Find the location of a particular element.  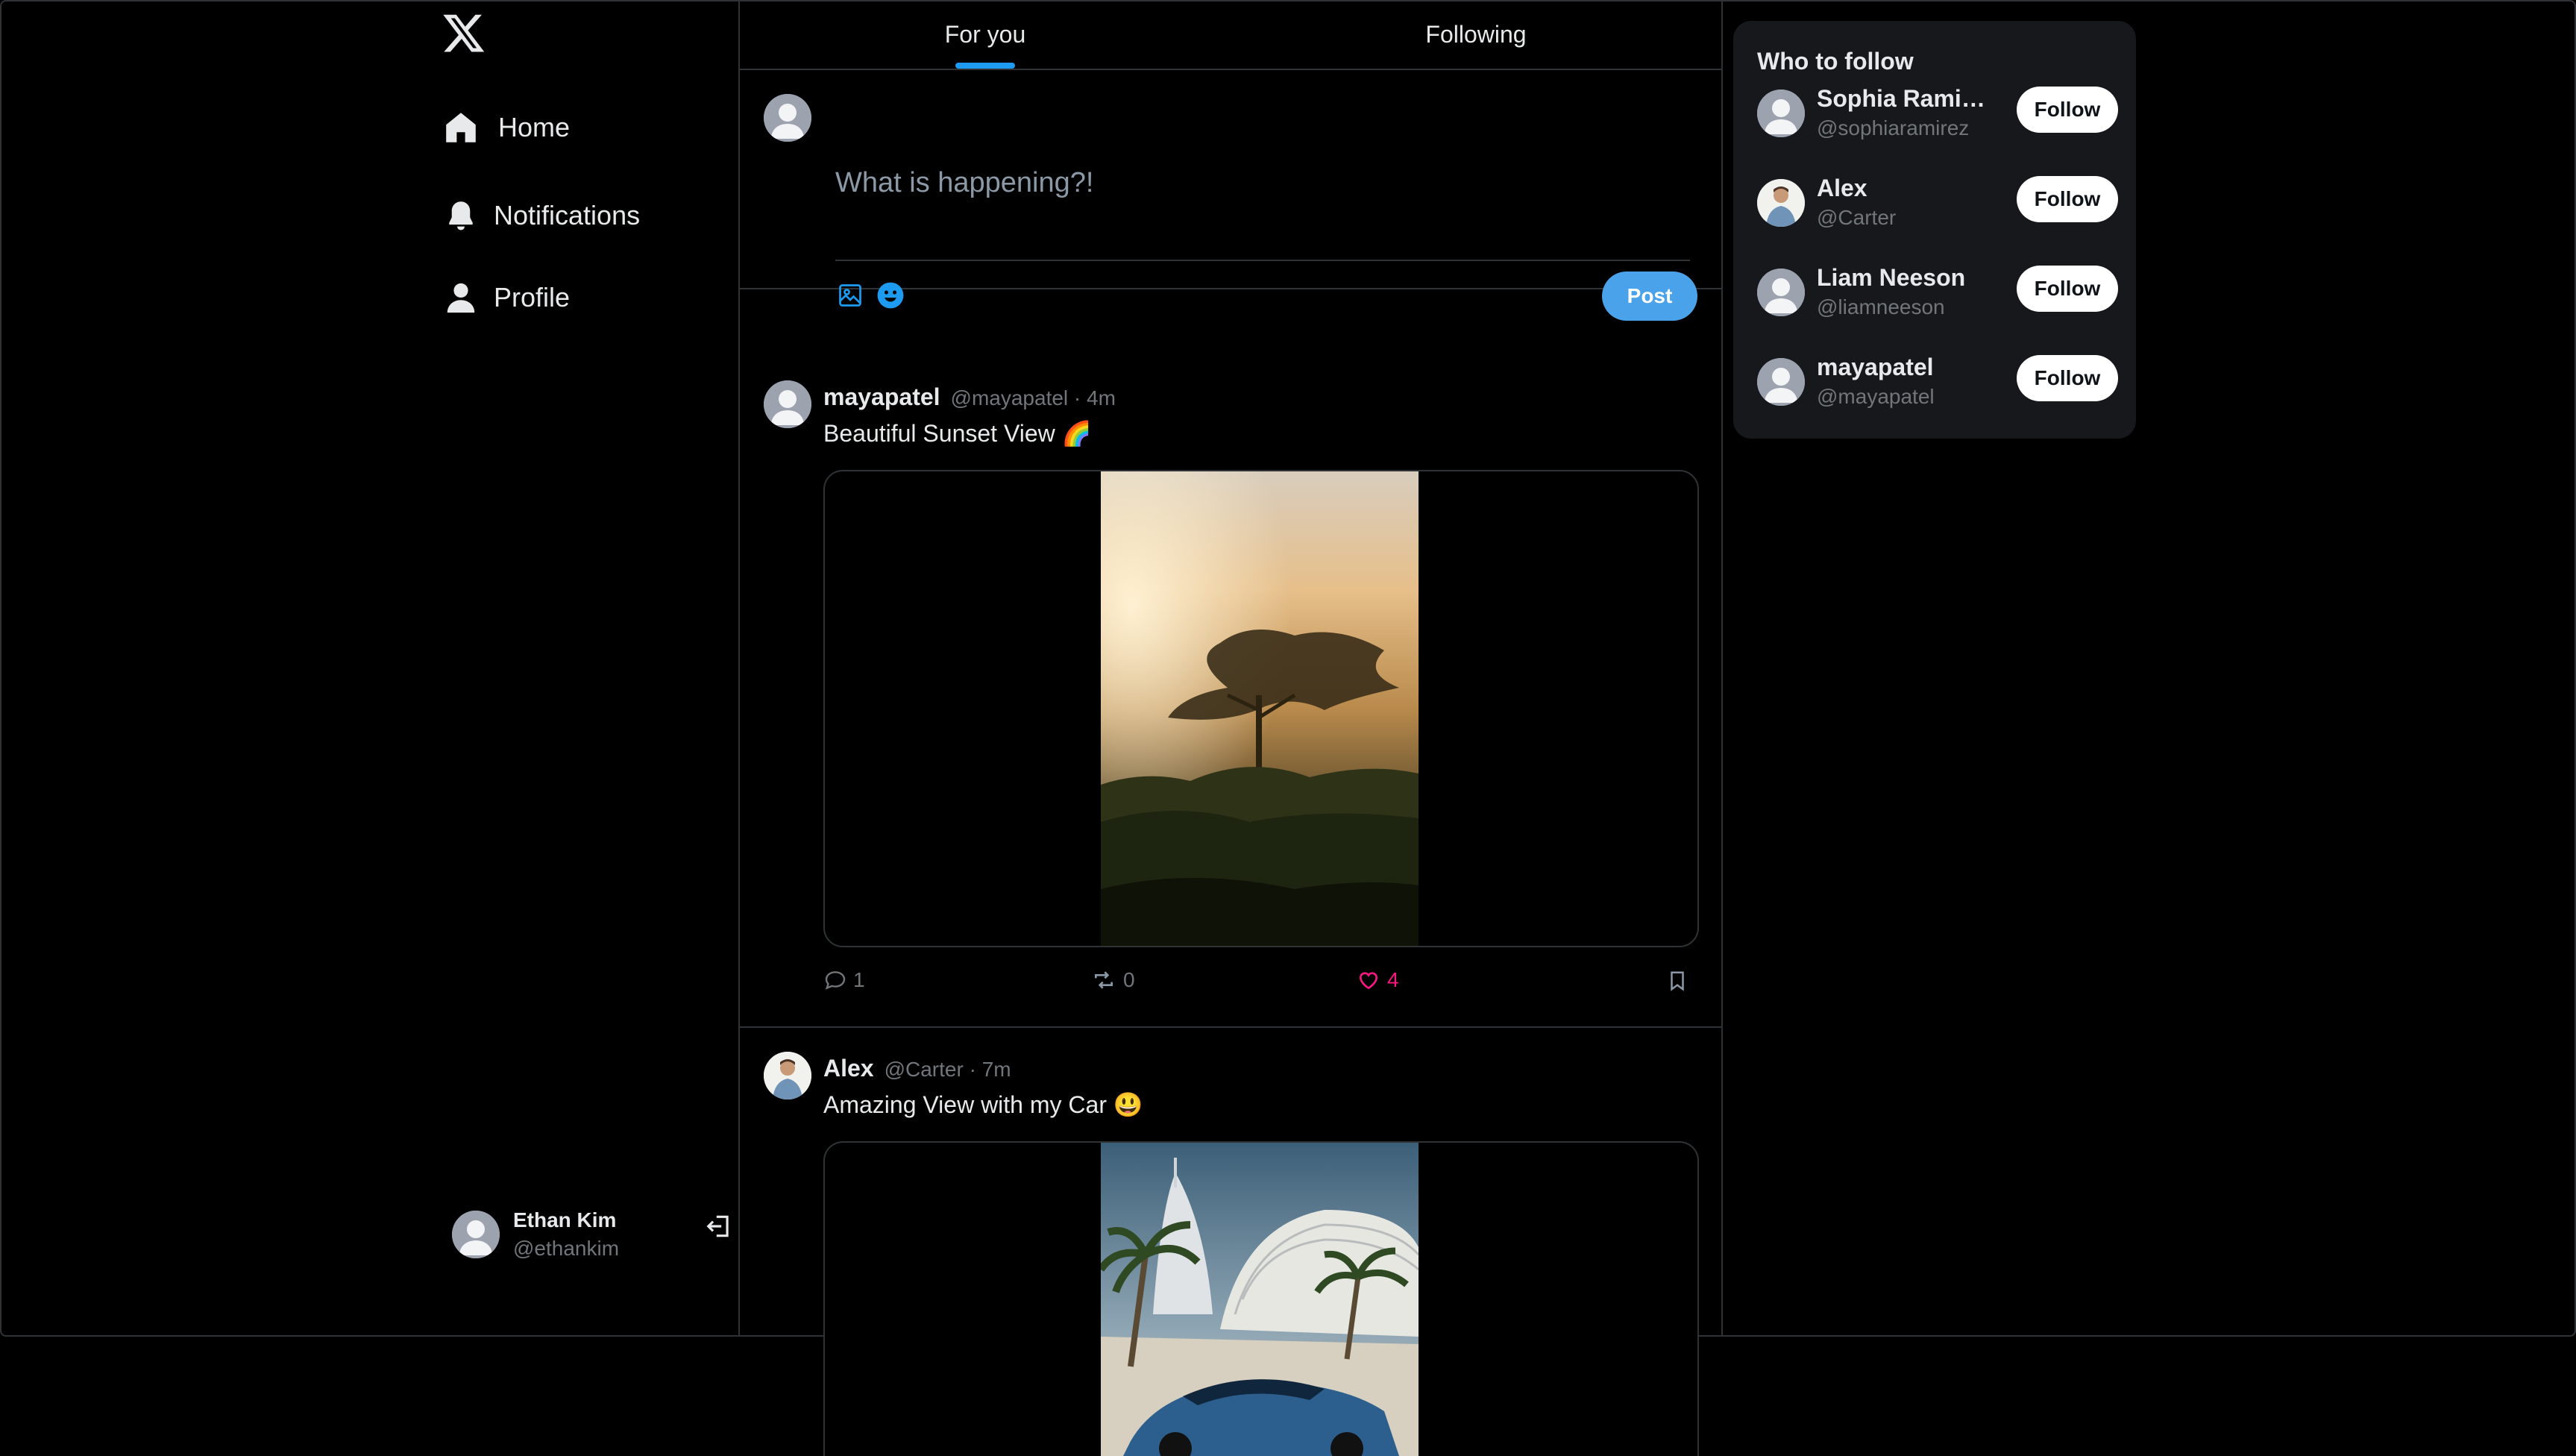

timeline-tabs: For you Following is located at coordinates (1230, 35).